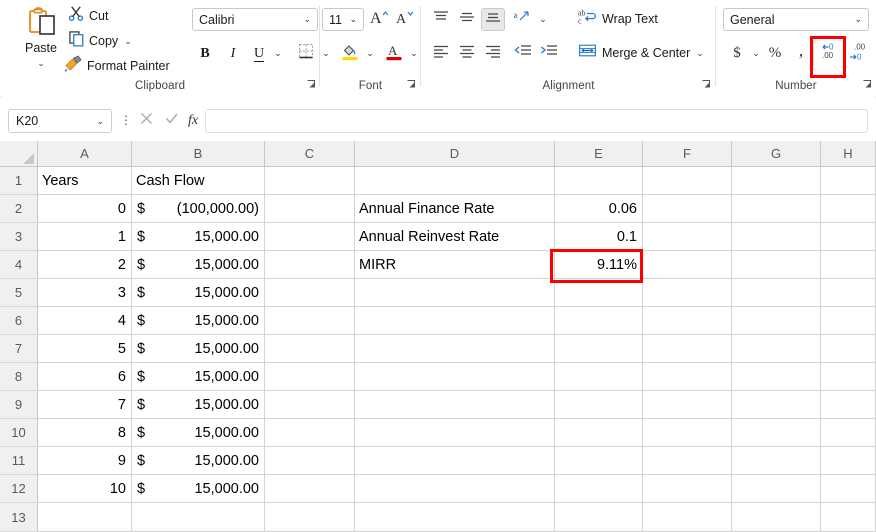 The height and width of the screenshot is (532, 876). Describe the element at coordinates (198, 181) in the screenshot. I see `cell-B1: Cash Flow` at that location.